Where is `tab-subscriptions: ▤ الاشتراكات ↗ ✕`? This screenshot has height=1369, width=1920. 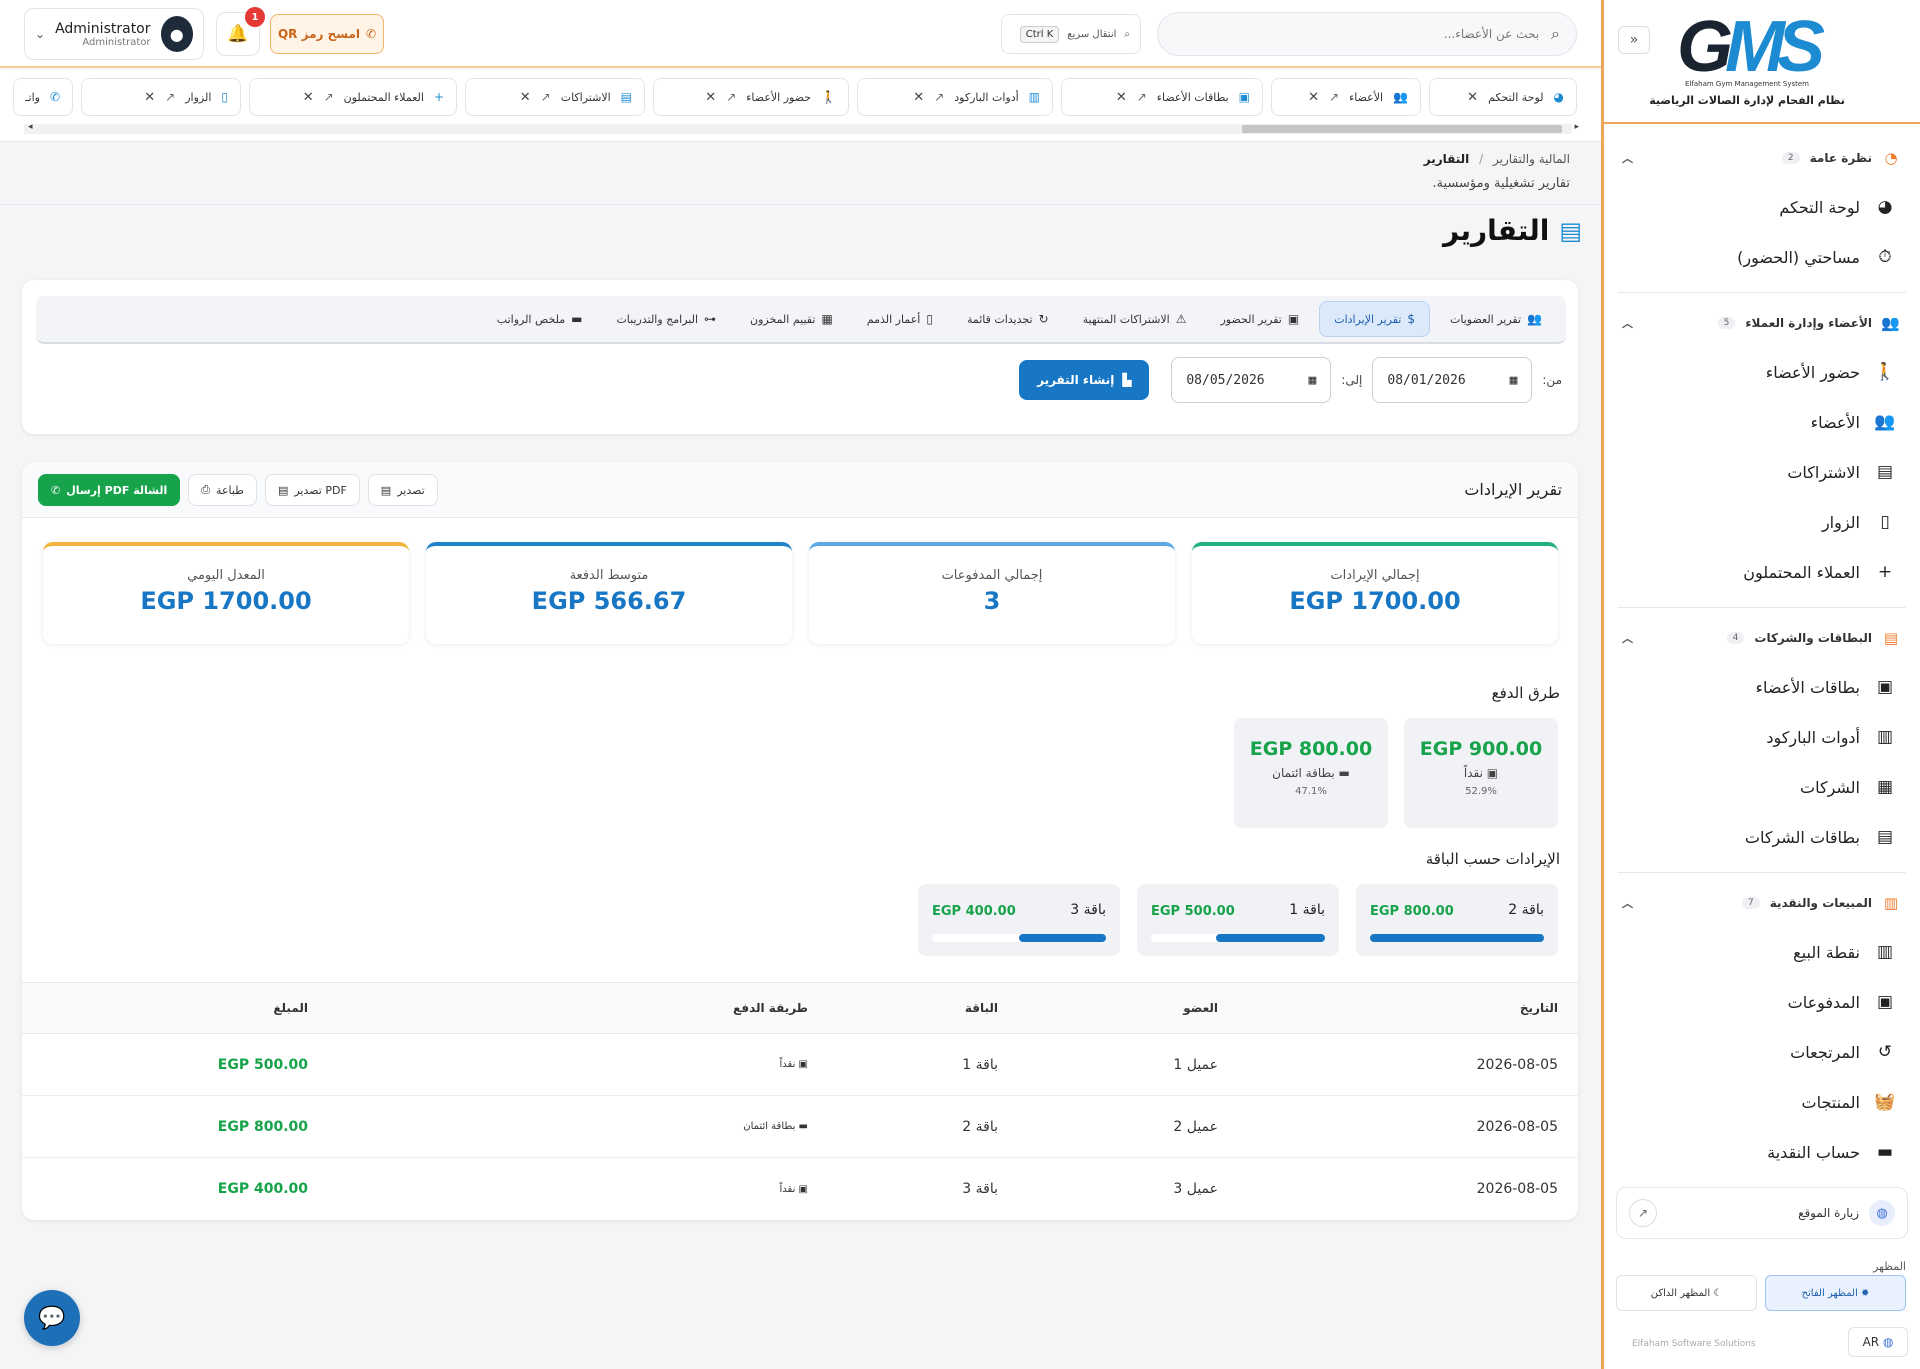
tab-subscriptions: ▤ الاشتراكات ↗ ✕ is located at coordinates (555, 97).